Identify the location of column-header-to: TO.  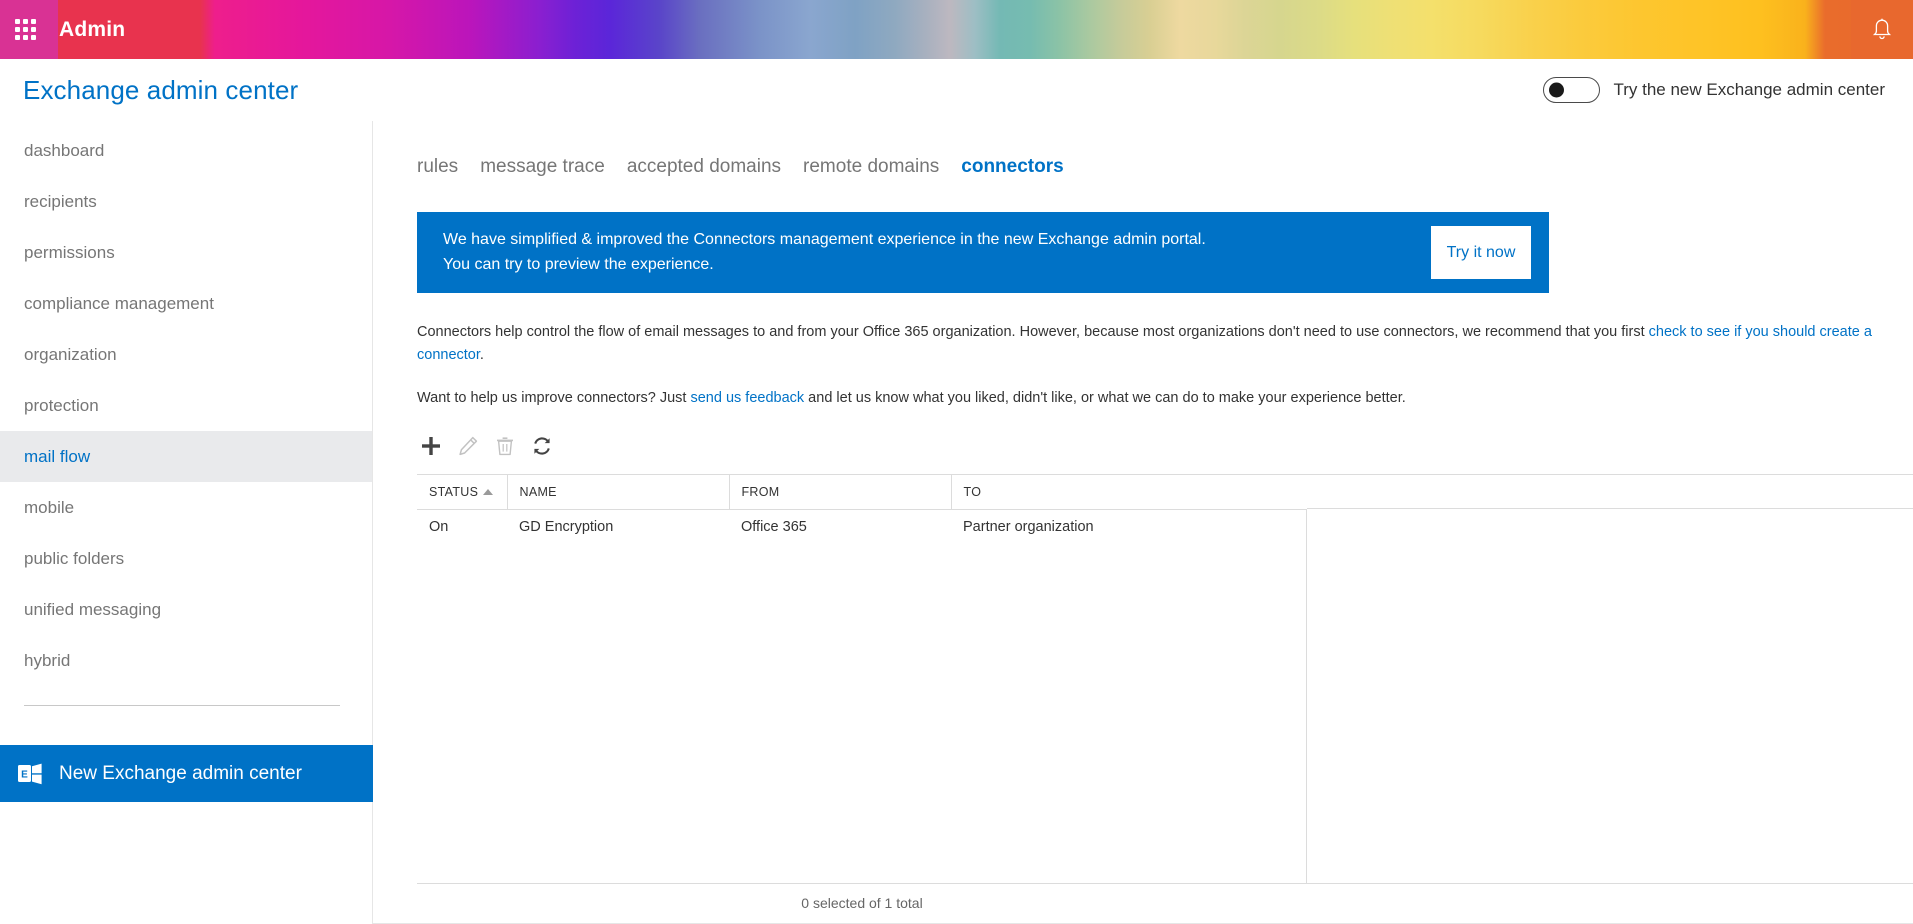
(1129, 492).